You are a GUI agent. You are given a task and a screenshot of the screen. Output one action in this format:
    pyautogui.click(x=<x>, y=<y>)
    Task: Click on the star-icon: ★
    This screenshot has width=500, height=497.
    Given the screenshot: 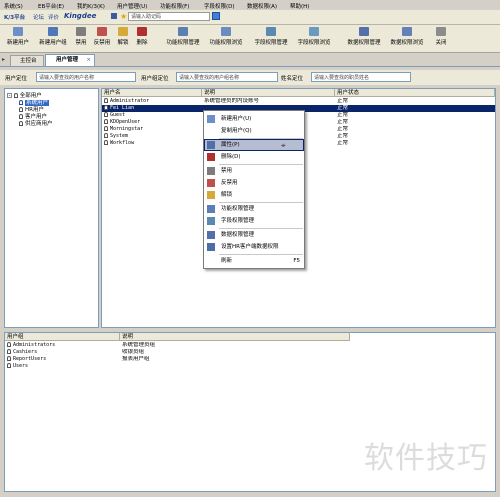 What is the action you would take?
    pyautogui.click(x=124, y=16)
    